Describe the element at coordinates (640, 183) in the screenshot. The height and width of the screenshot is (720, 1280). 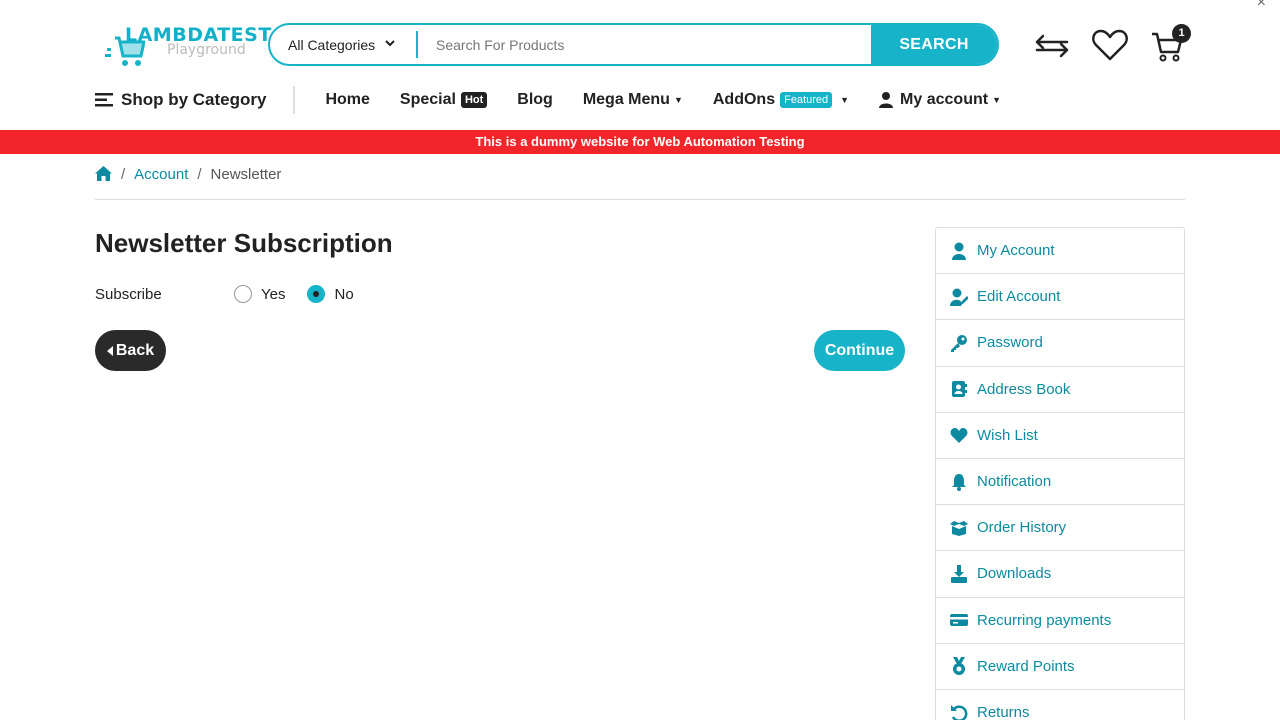
I see `breadcrumb: / Account / Newsletter` at that location.